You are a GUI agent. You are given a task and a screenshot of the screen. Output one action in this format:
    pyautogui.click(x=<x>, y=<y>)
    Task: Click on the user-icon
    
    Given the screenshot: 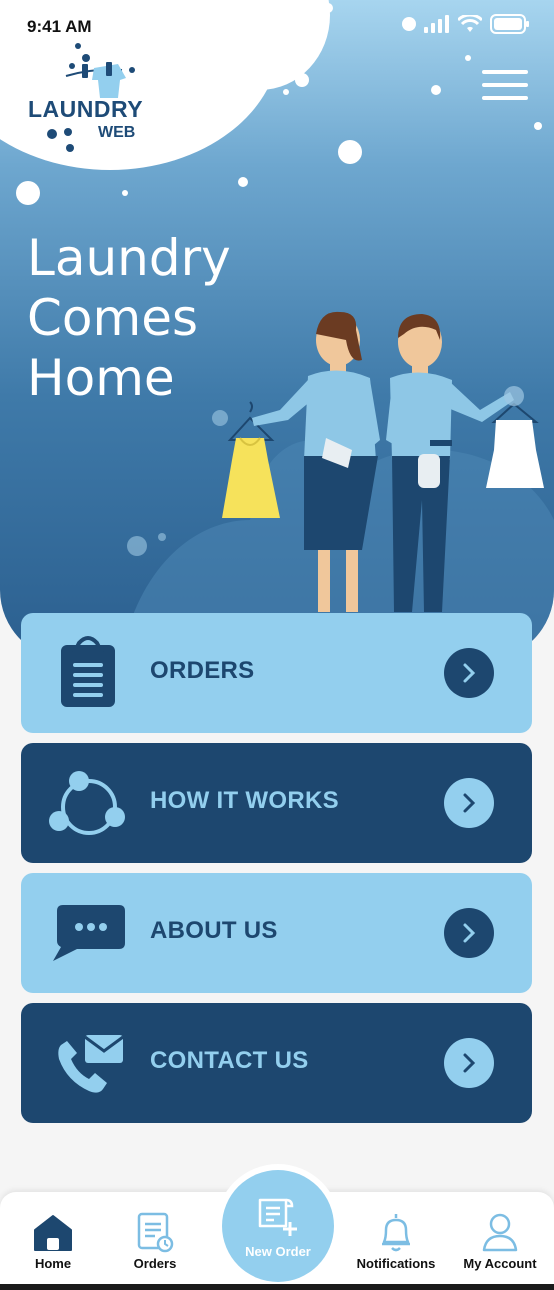 What is the action you would take?
    pyautogui.click(x=500, y=1232)
    